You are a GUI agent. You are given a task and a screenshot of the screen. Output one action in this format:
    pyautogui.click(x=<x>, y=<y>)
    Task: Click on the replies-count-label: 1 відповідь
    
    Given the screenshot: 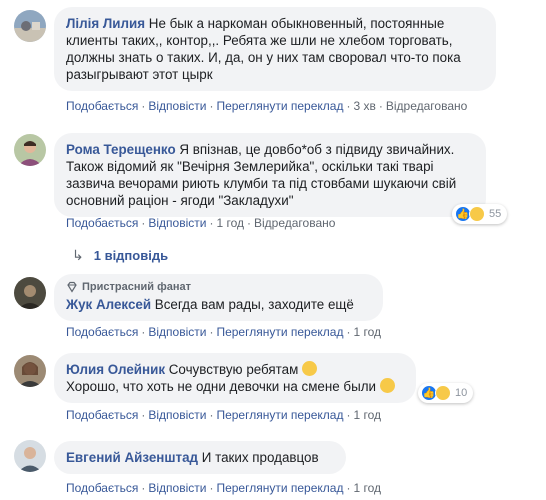 What is the action you would take?
    pyautogui.click(x=131, y=255)
    